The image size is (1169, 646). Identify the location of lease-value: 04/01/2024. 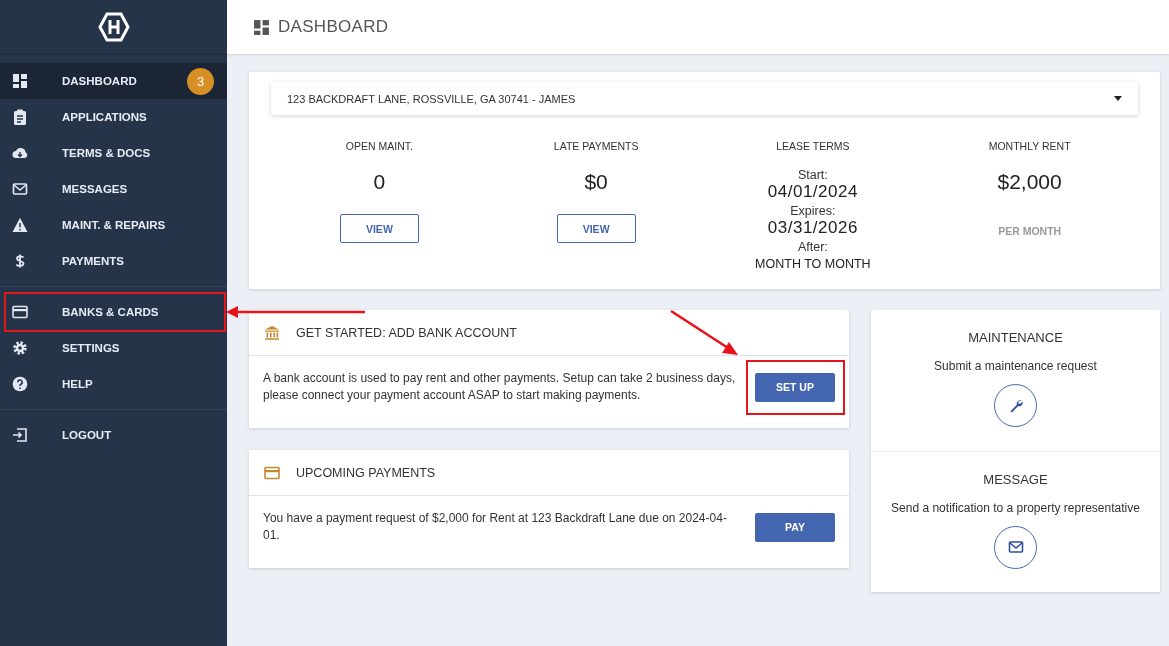
(812, 192).